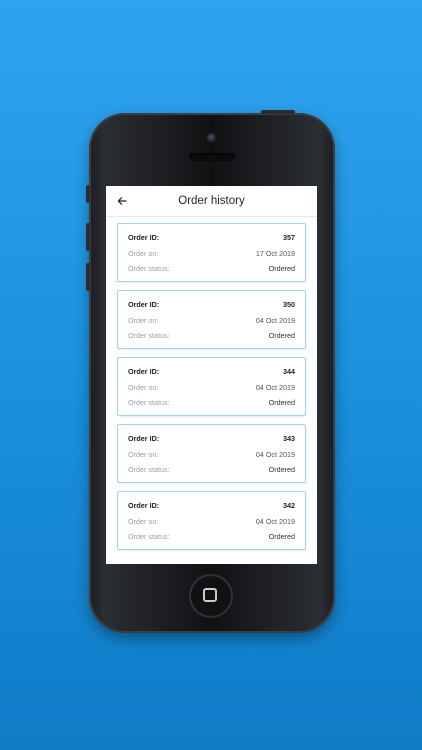  What do you see at coordinates (211, 305) in the screenshot?
I see `order-id-row: Order ID: 350` at bounding box center [211, 305].